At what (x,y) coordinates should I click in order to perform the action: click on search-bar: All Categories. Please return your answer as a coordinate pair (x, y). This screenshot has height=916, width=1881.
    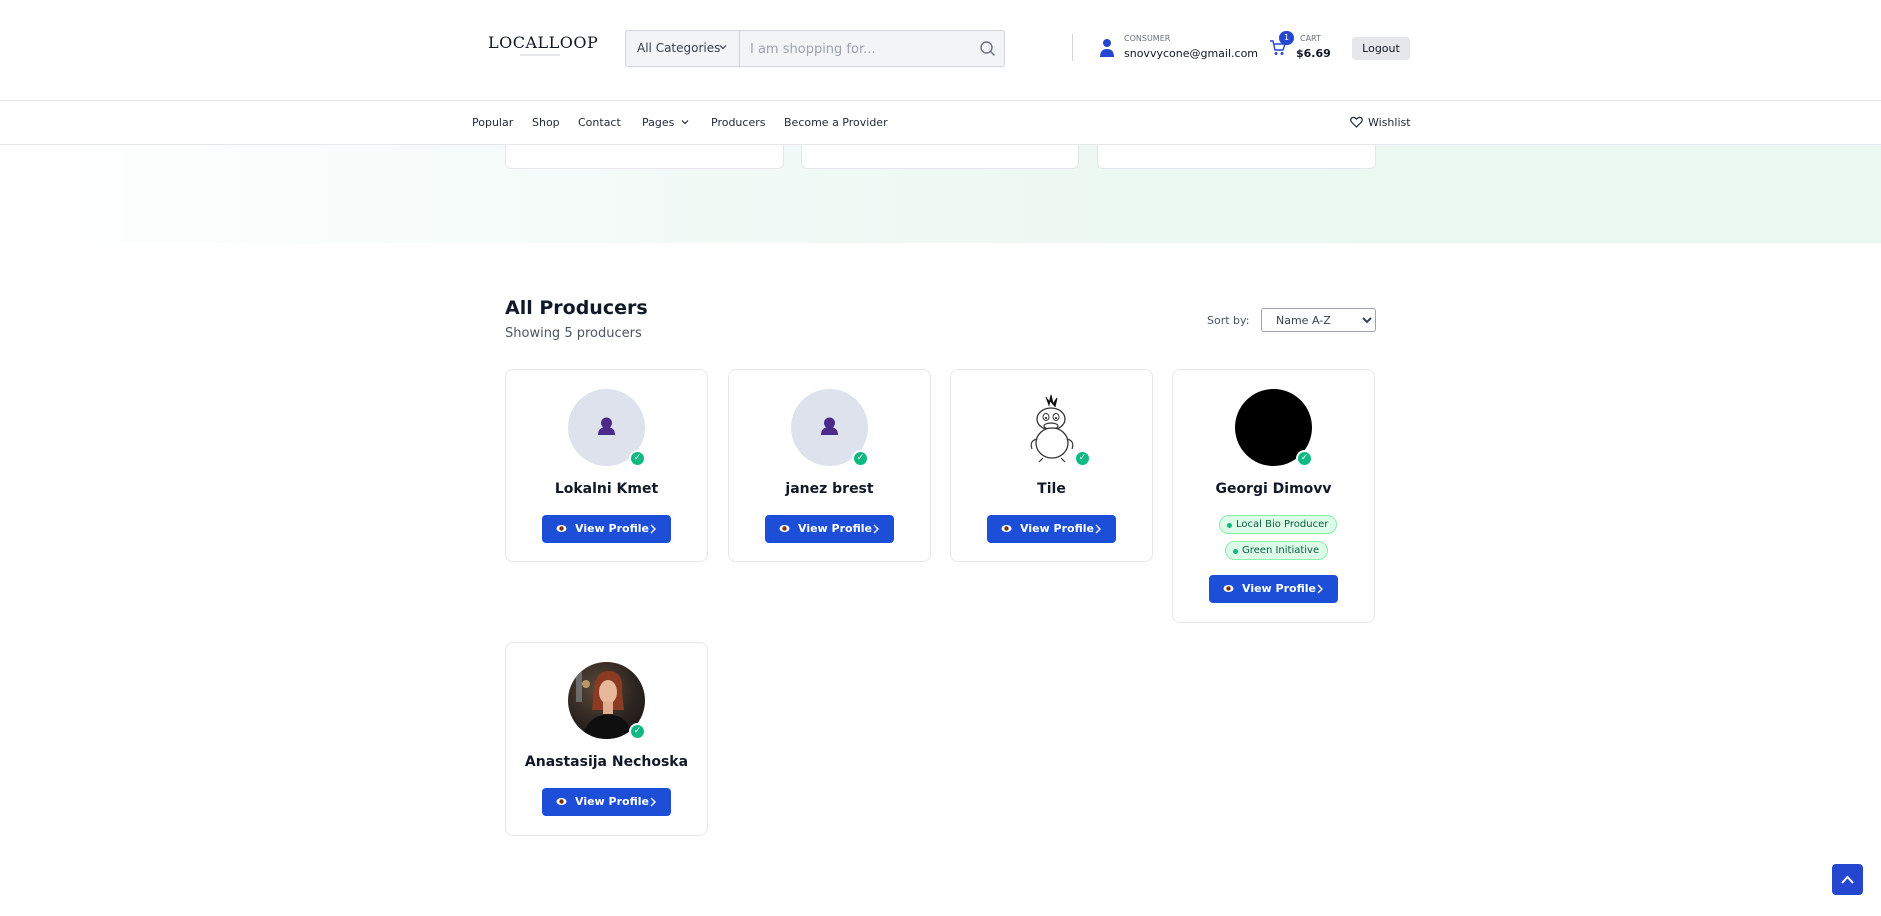
    Looking at the image, I should click on (815, 48).